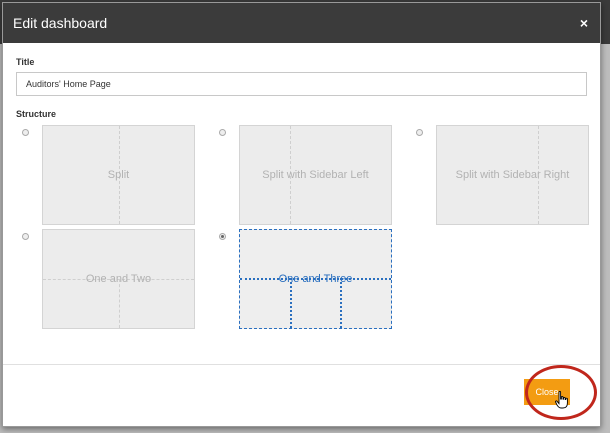  I want to click on layout-thumb-sidebar-left: Split with Sidebar Left, so click(315, 175).